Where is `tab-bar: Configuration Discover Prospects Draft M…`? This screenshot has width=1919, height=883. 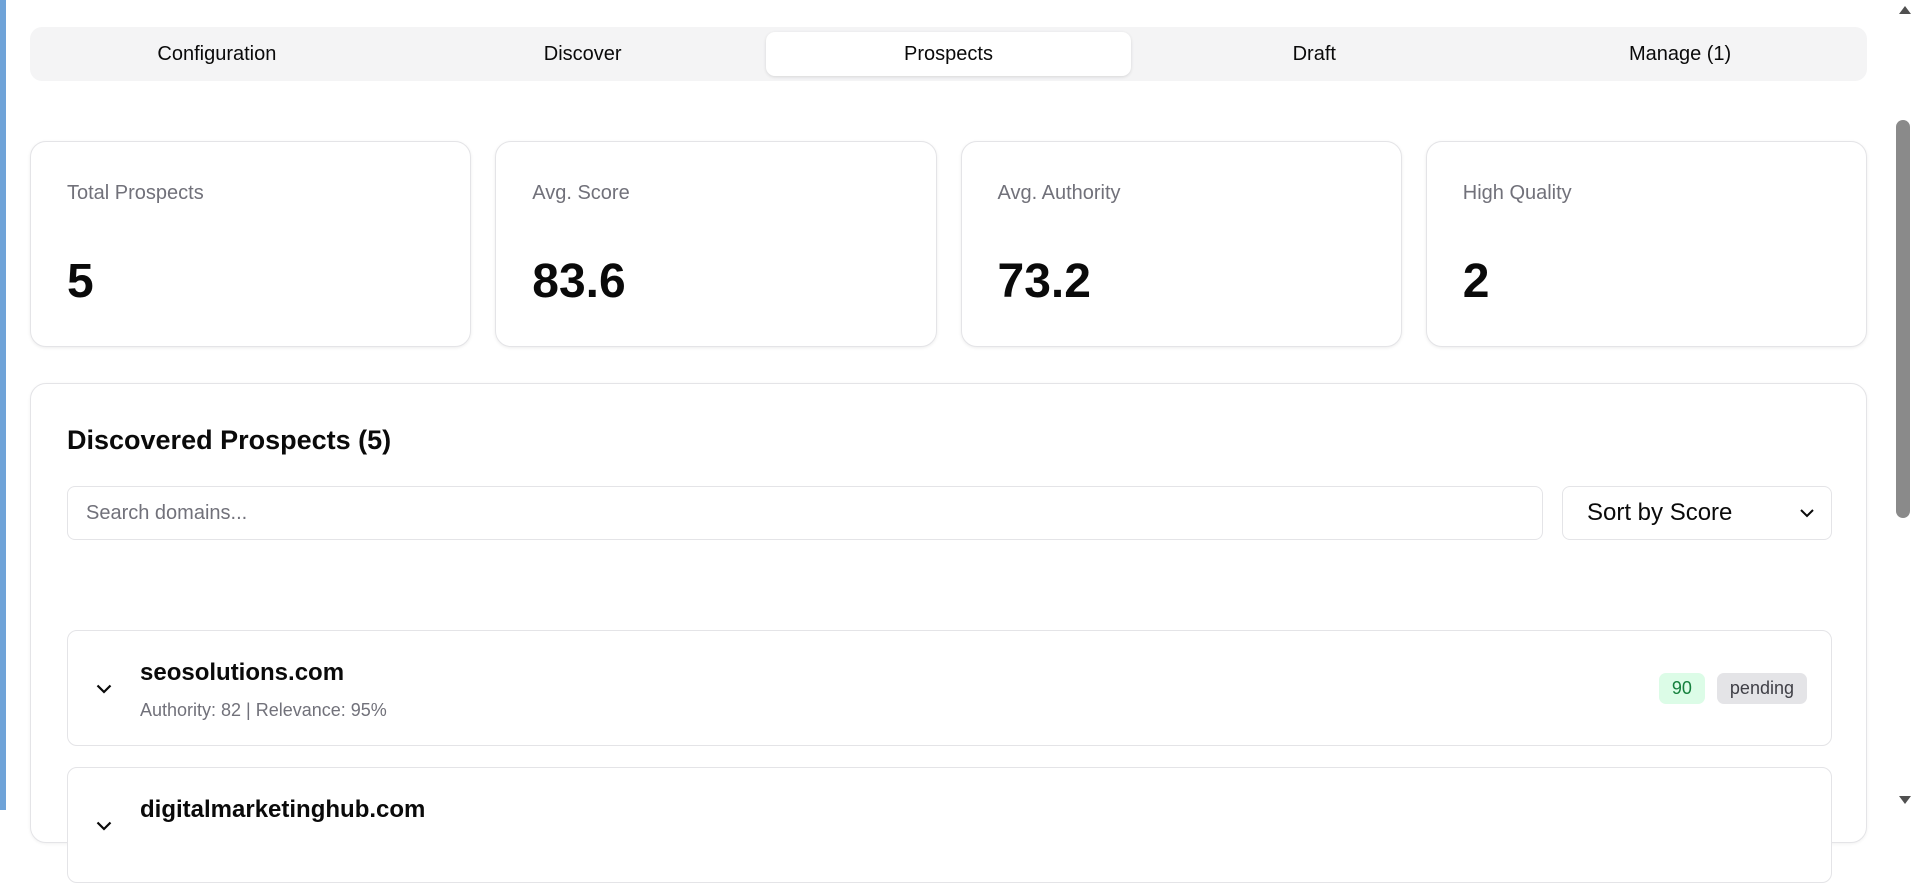
tab-bar: Configuration Discover Prospects Draft M… is located at coordinates (948, 54).